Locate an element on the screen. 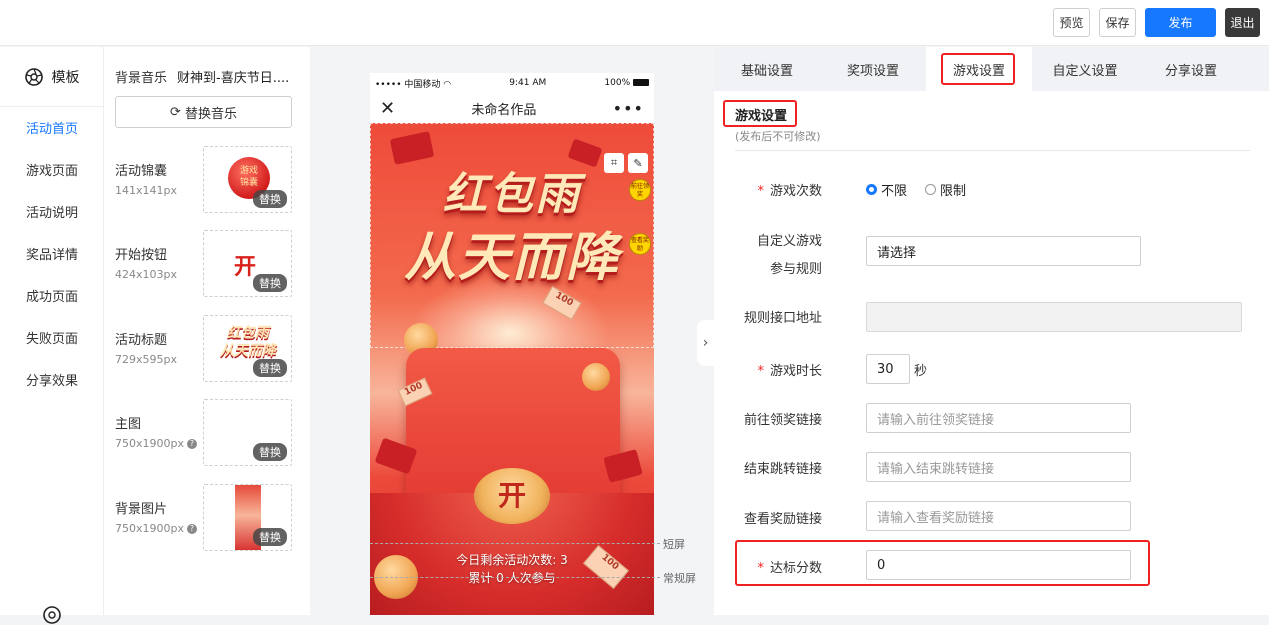 The image size is (1269, 625). preview-button: 预览 is located at coordinates (1071, 22).